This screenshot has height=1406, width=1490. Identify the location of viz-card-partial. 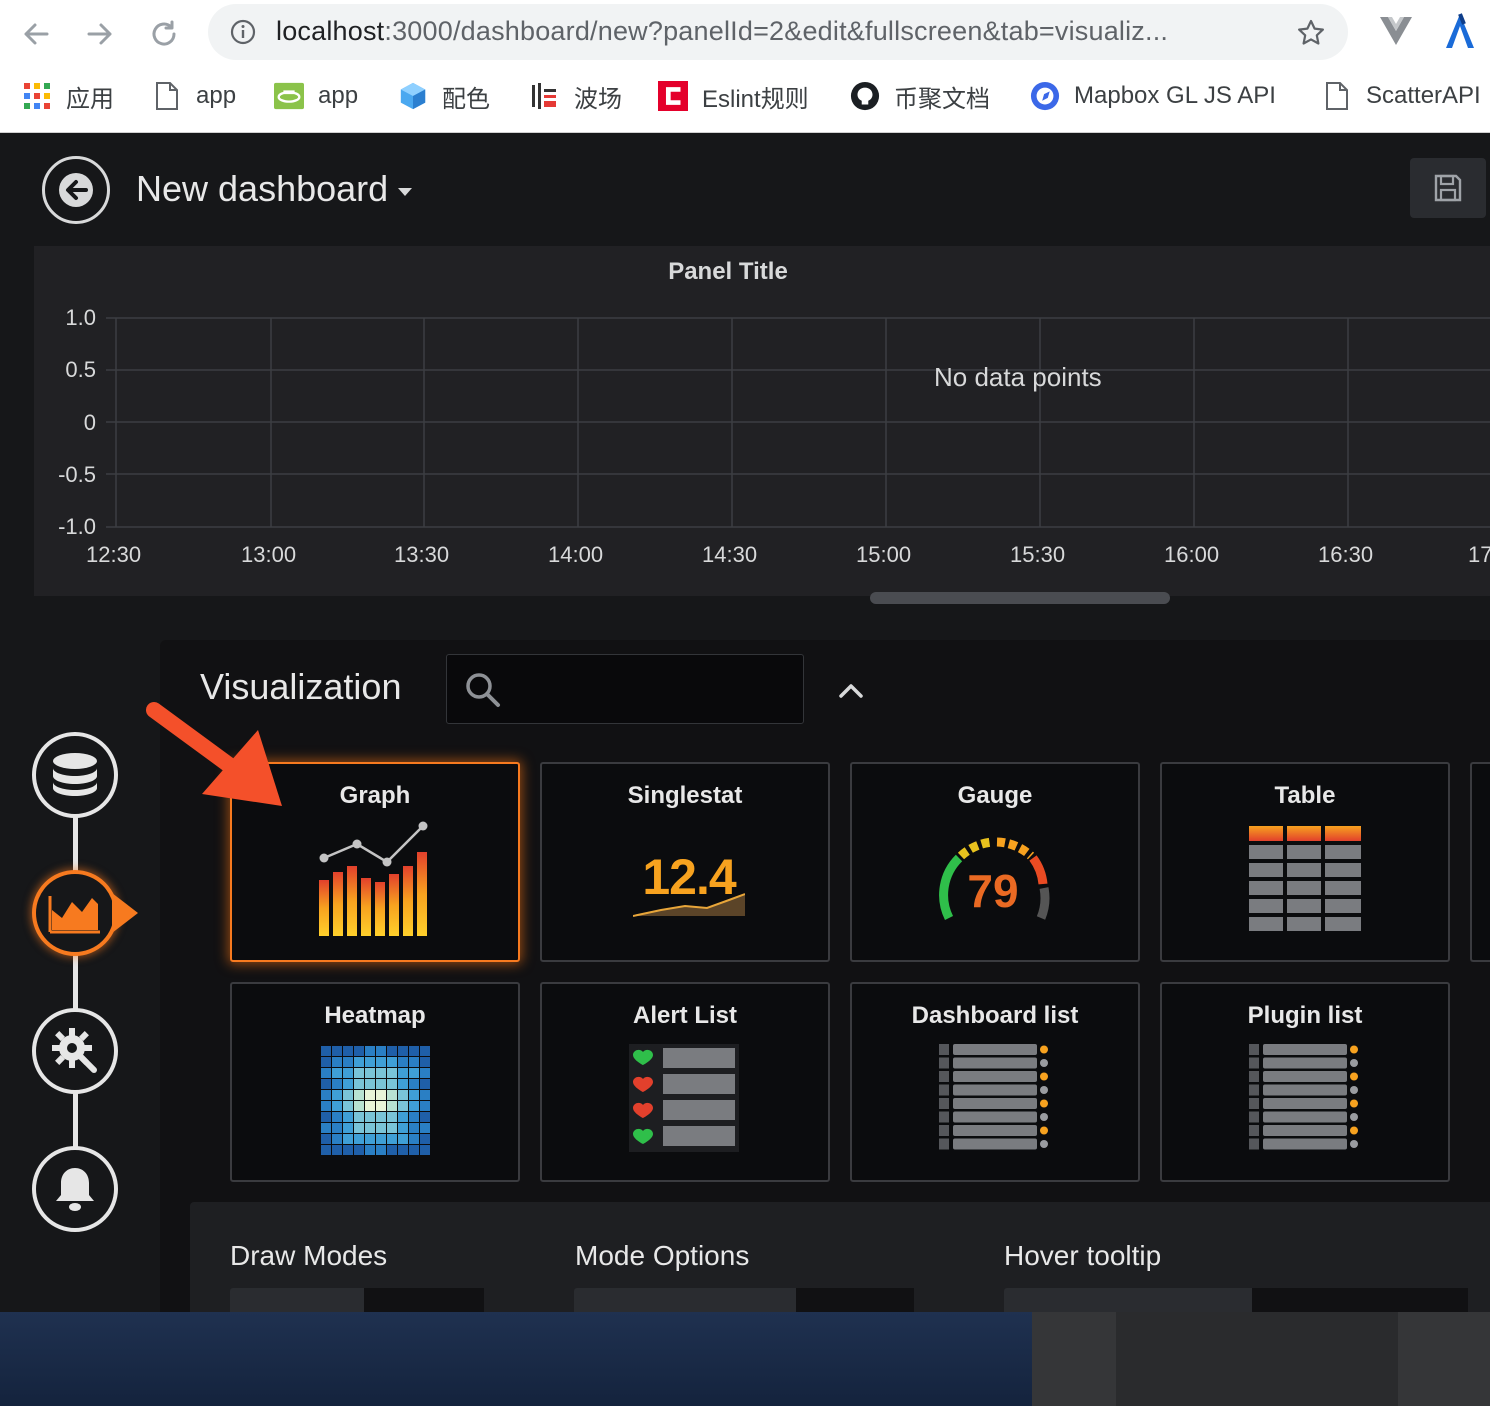
(1480, 862).